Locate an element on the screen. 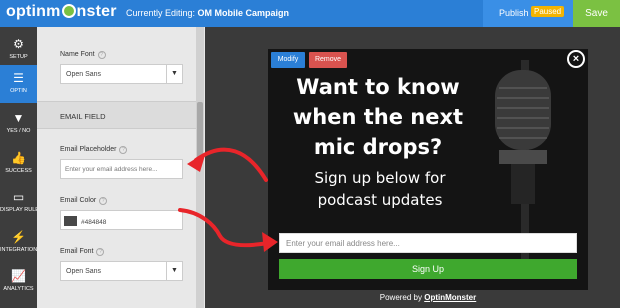 The image size is (620, 308). email-font-label-text: Email Font is located at coordinates (77, 251).